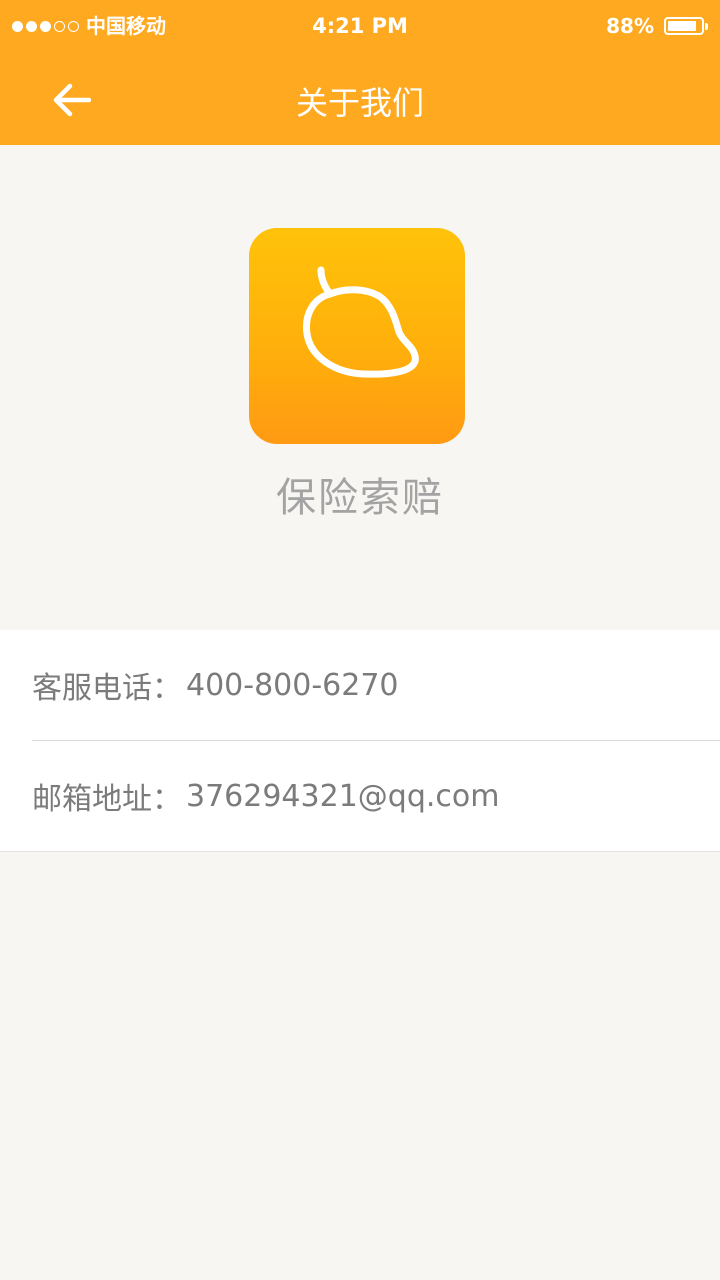  I want to click on app-logo, so click(357, 336).